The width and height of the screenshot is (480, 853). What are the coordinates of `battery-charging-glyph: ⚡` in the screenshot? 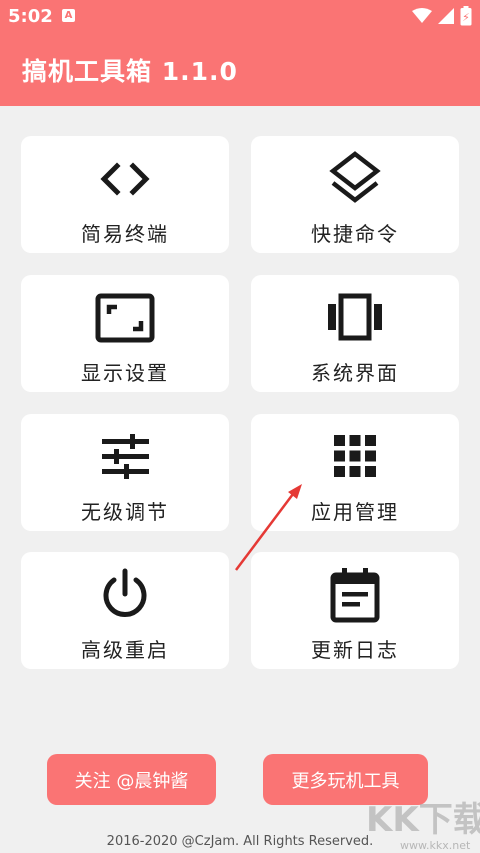 It's located at (466, 17).